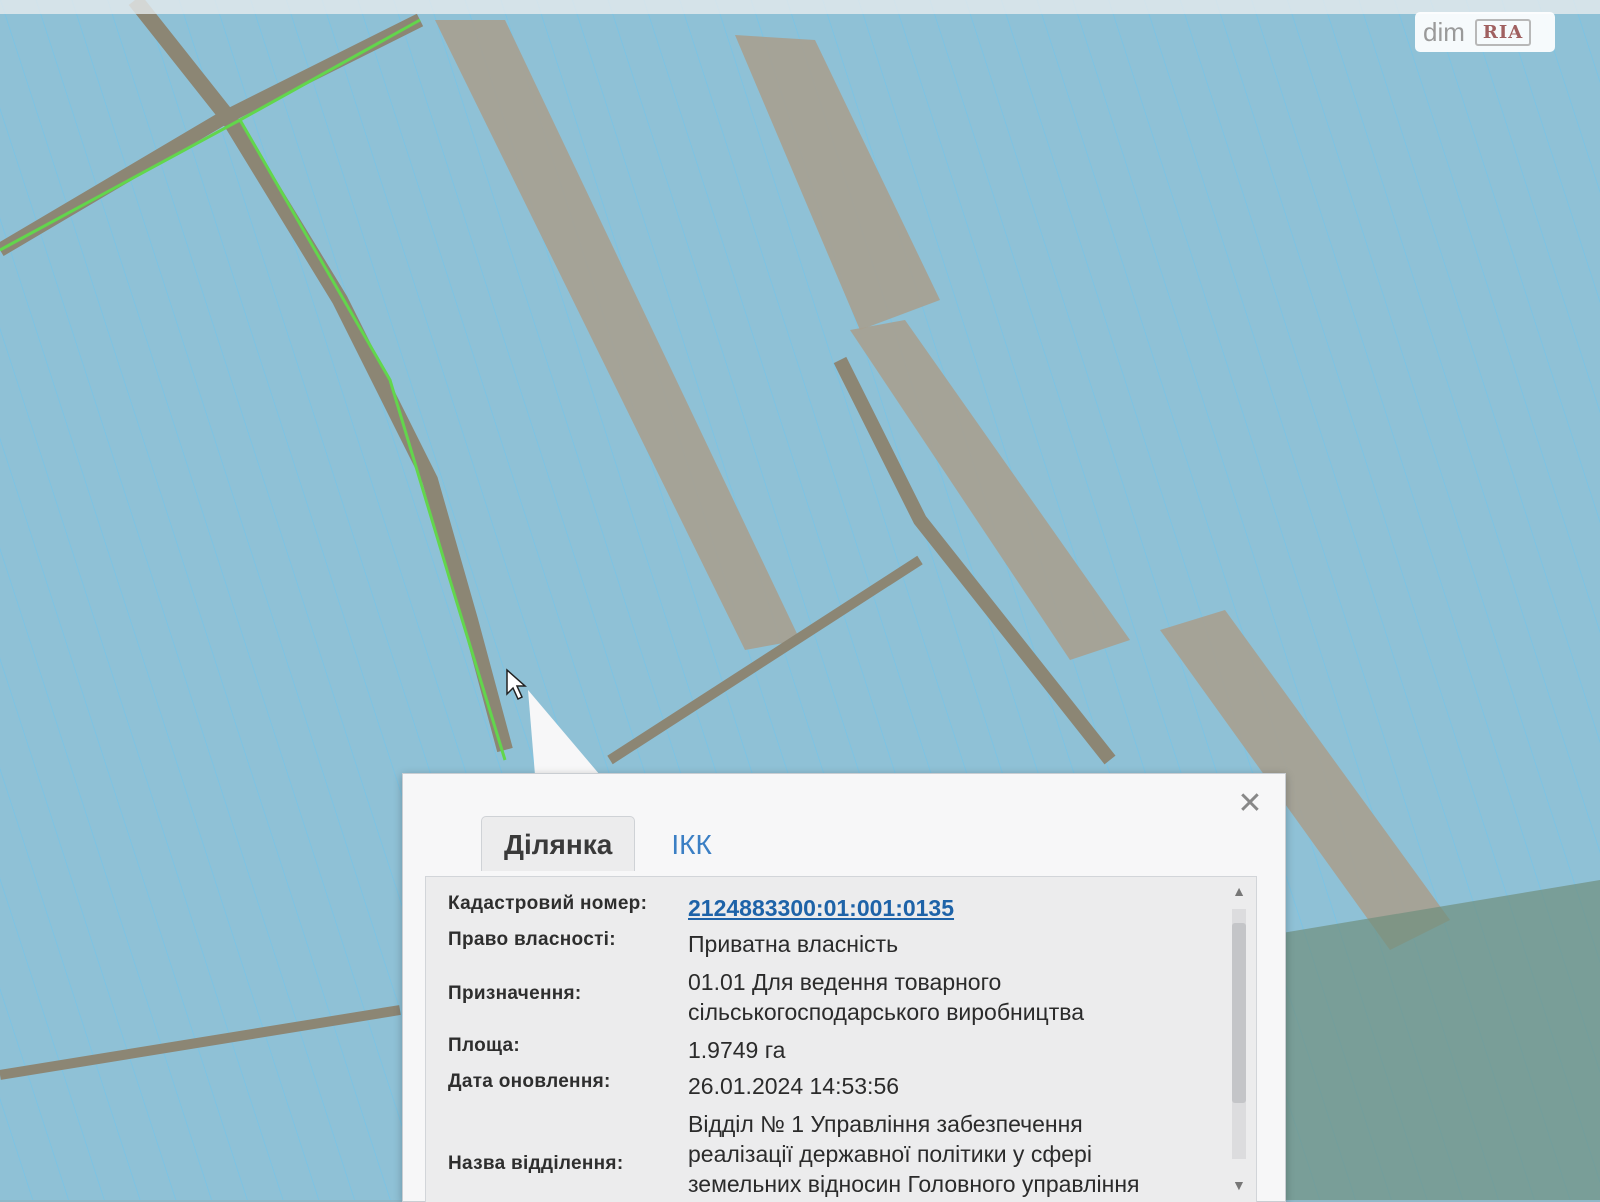  I want to click on field-update-date: Дата оновлення: 26.01.2024 14:53:56, so click(832, 1086).